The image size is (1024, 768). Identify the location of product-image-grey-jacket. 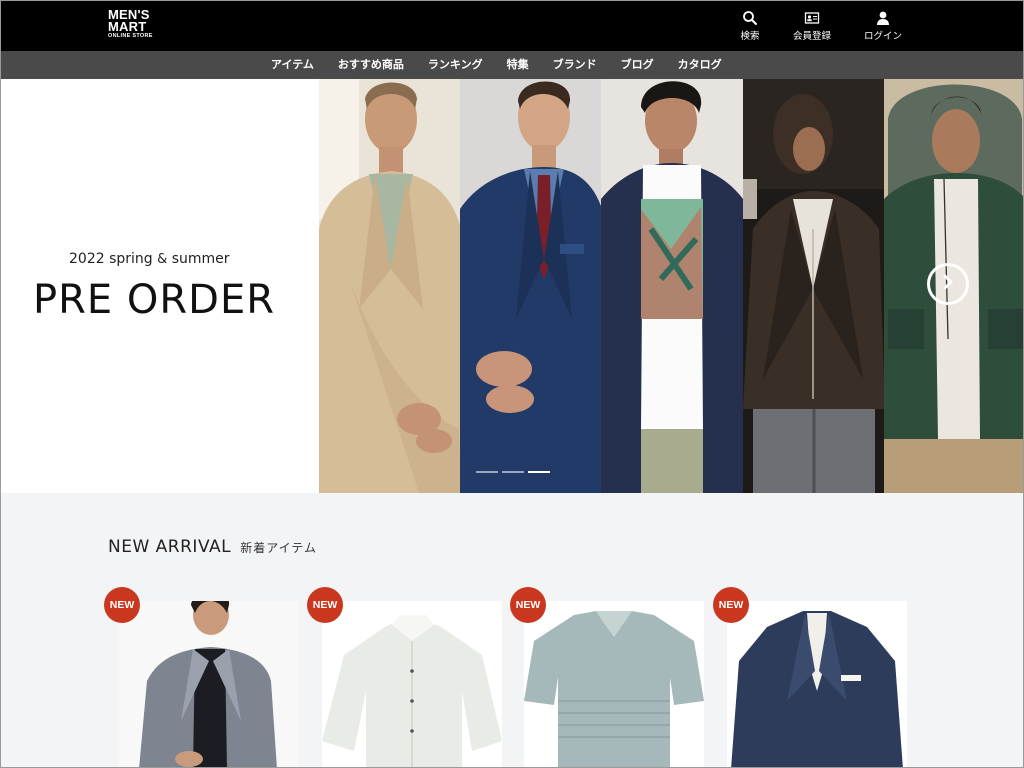
(209, 684).